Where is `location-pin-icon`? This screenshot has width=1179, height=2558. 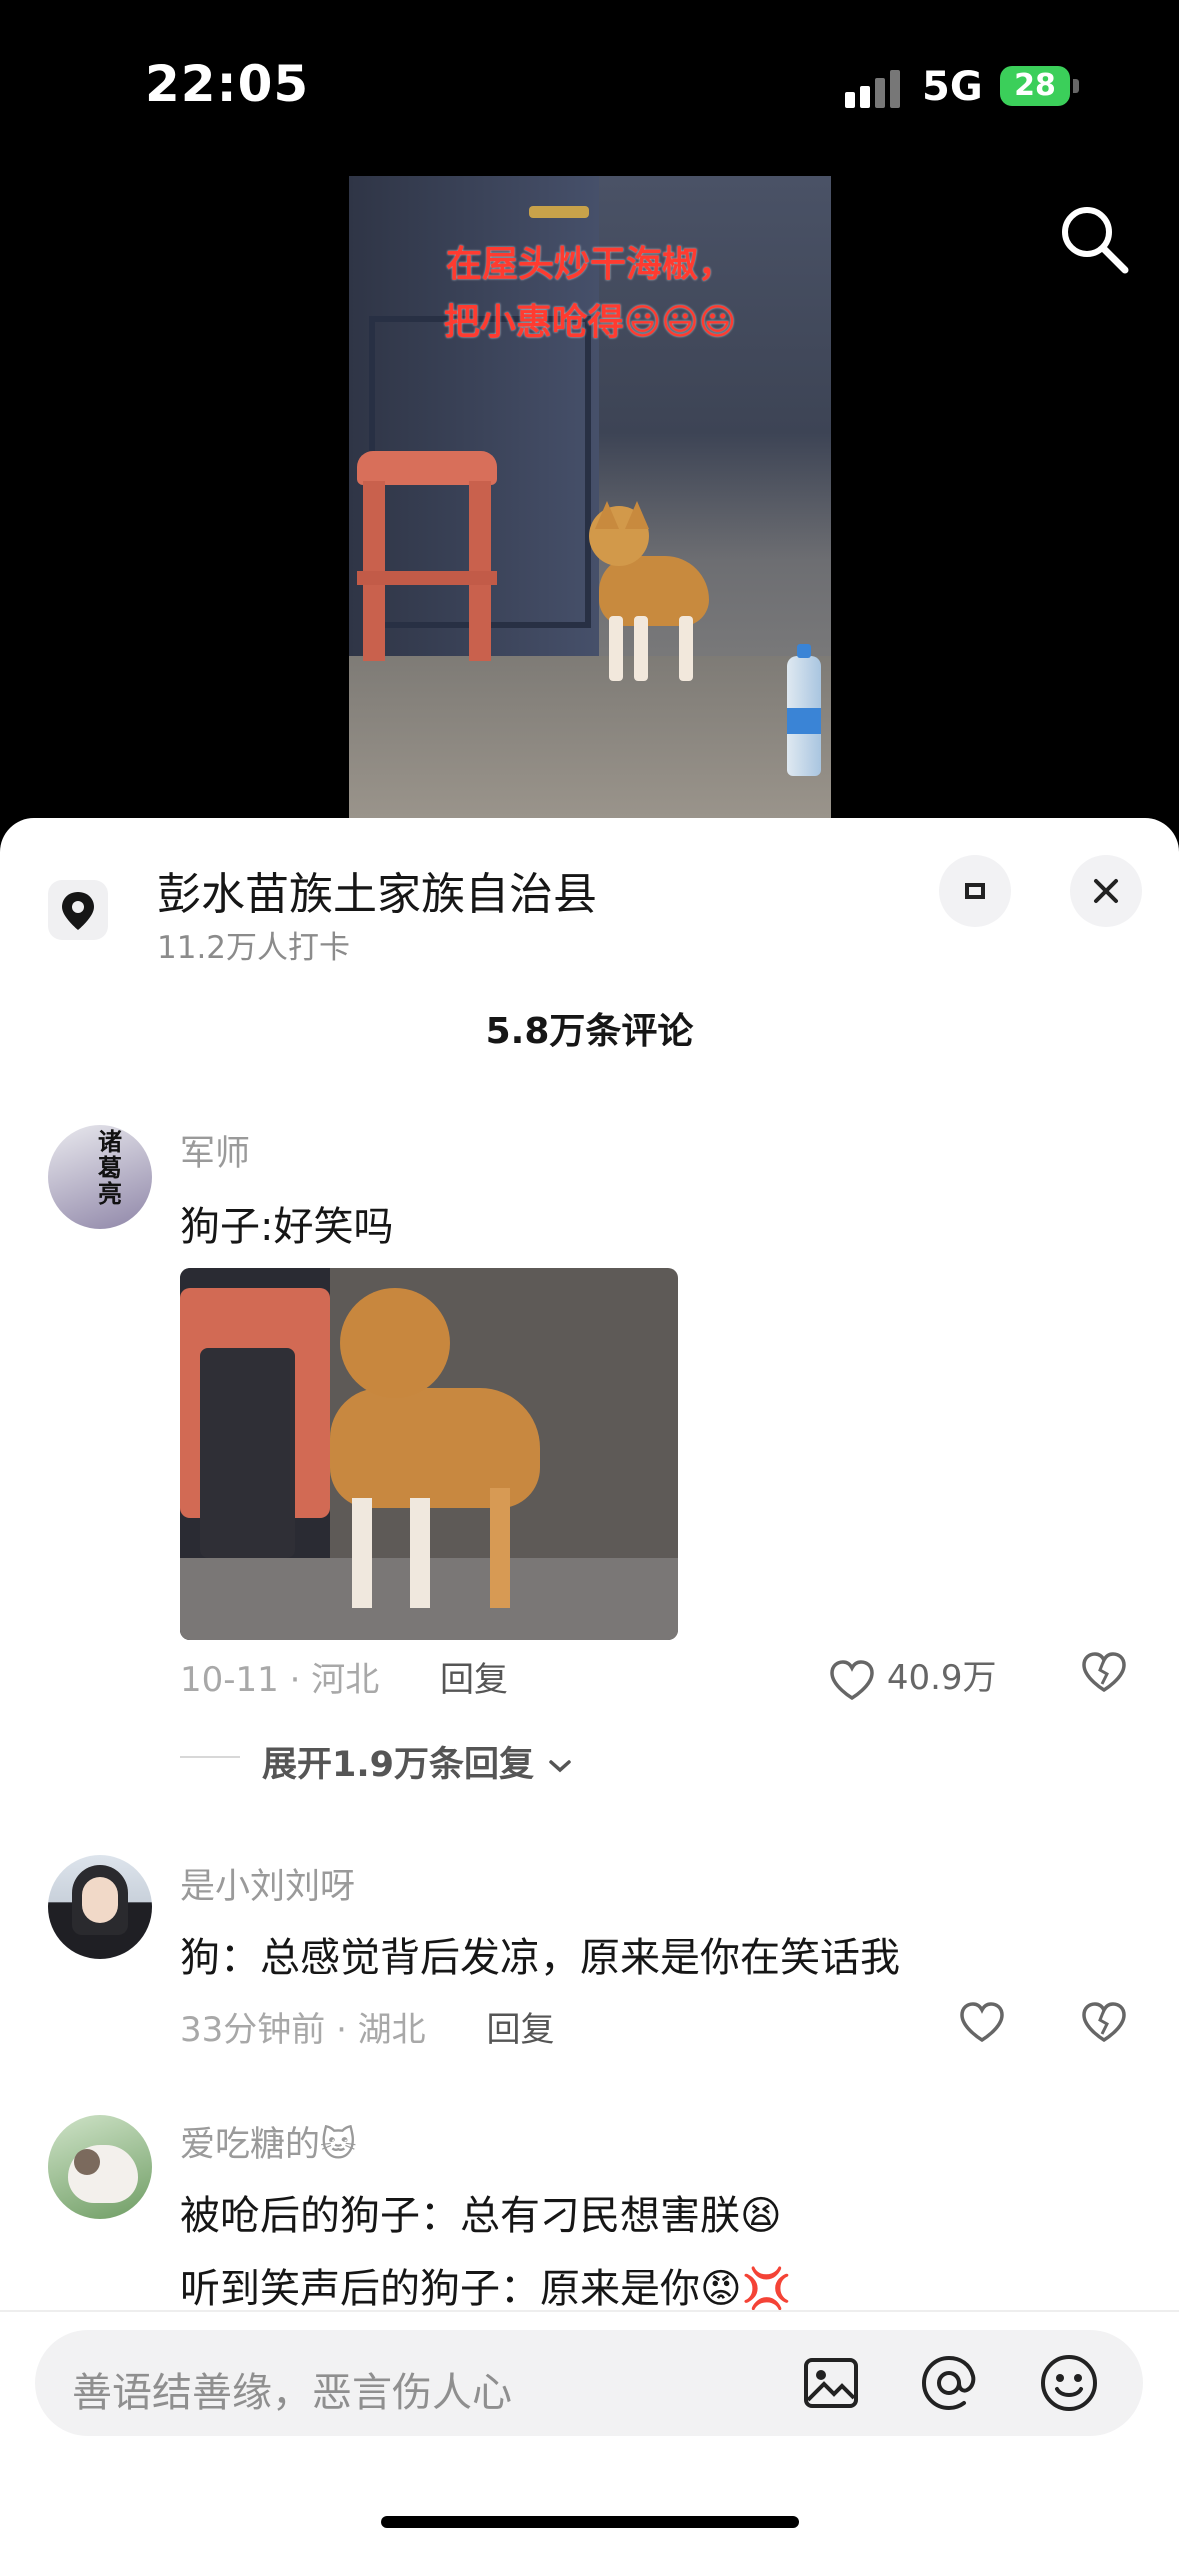
location-pin-icon is located at coordinates (78, 910).